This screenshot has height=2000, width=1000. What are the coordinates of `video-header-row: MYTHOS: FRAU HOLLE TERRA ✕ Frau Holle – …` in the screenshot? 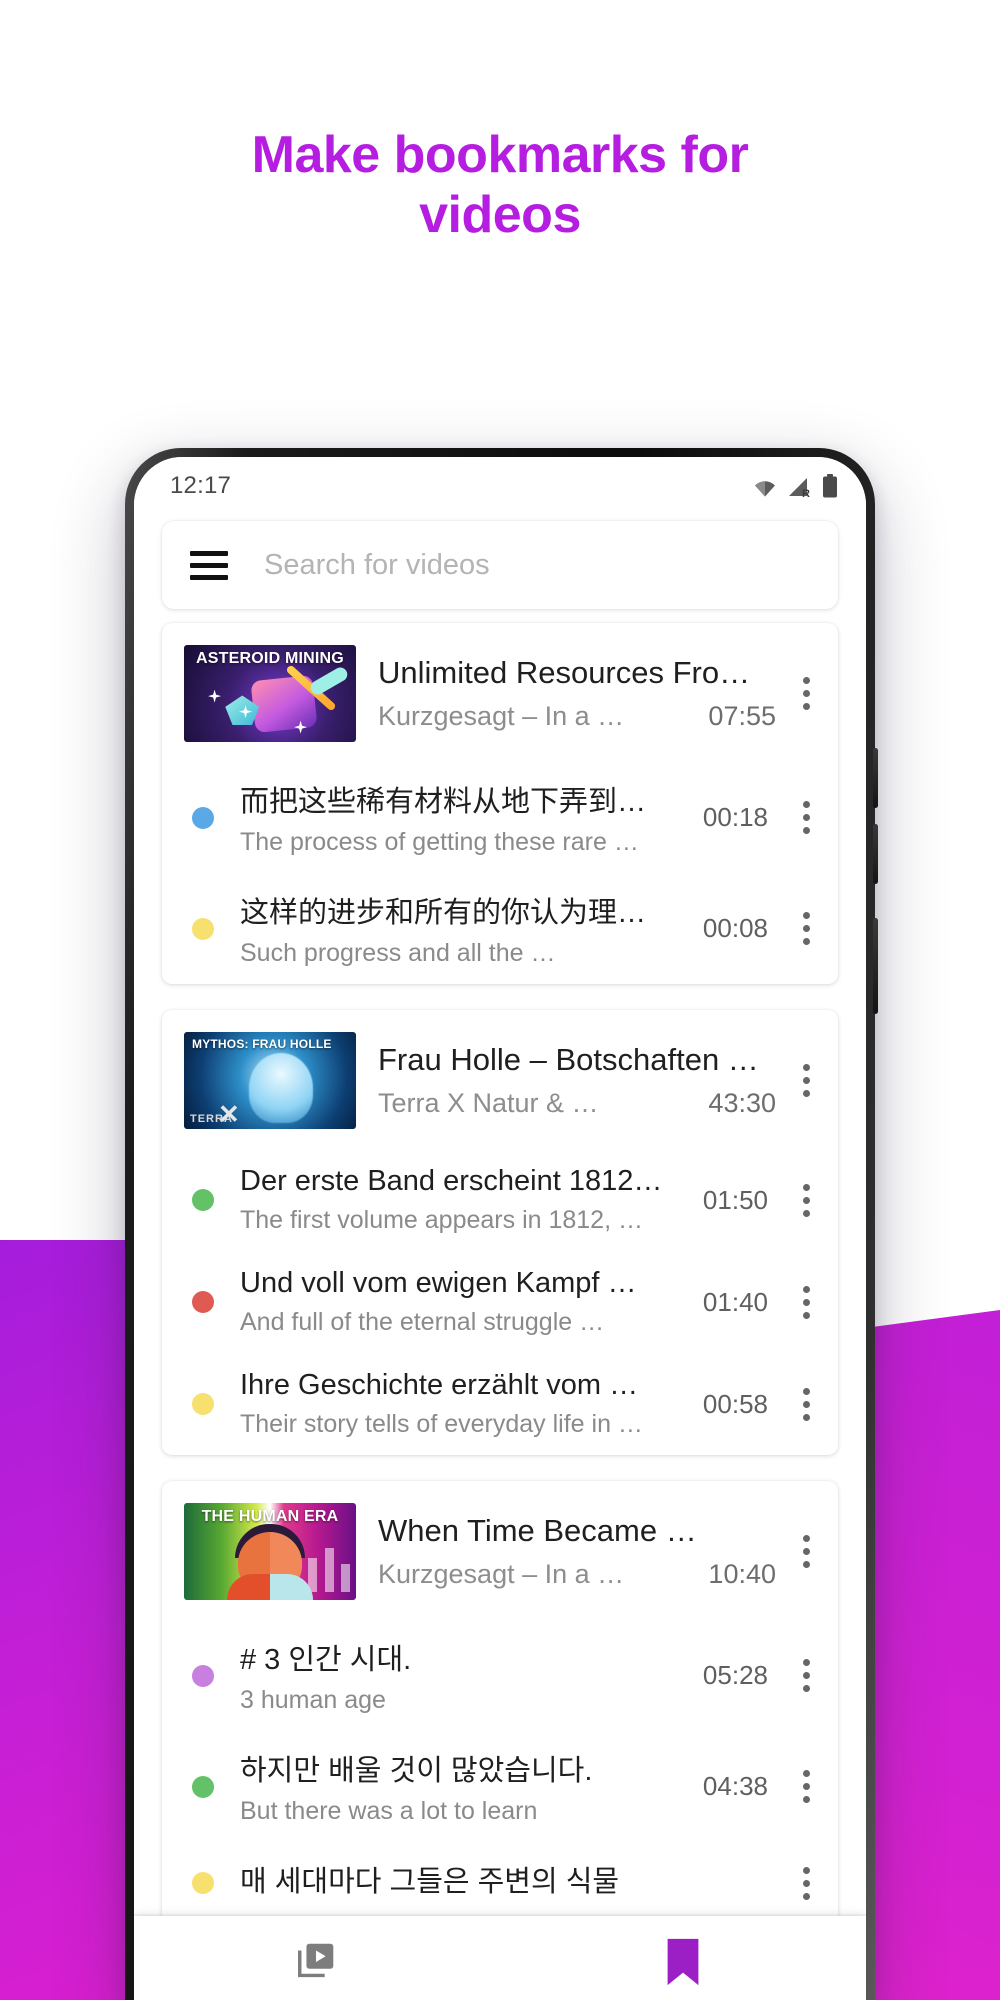 It's located at (500, 1079).